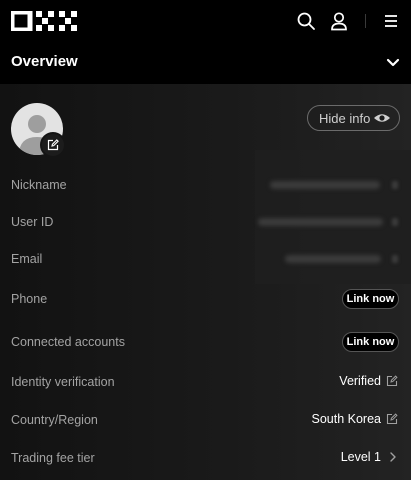 The width and height of the screenshot is (411, 480). I want to click on identity-verification-value: Verified, so click(360, 381).